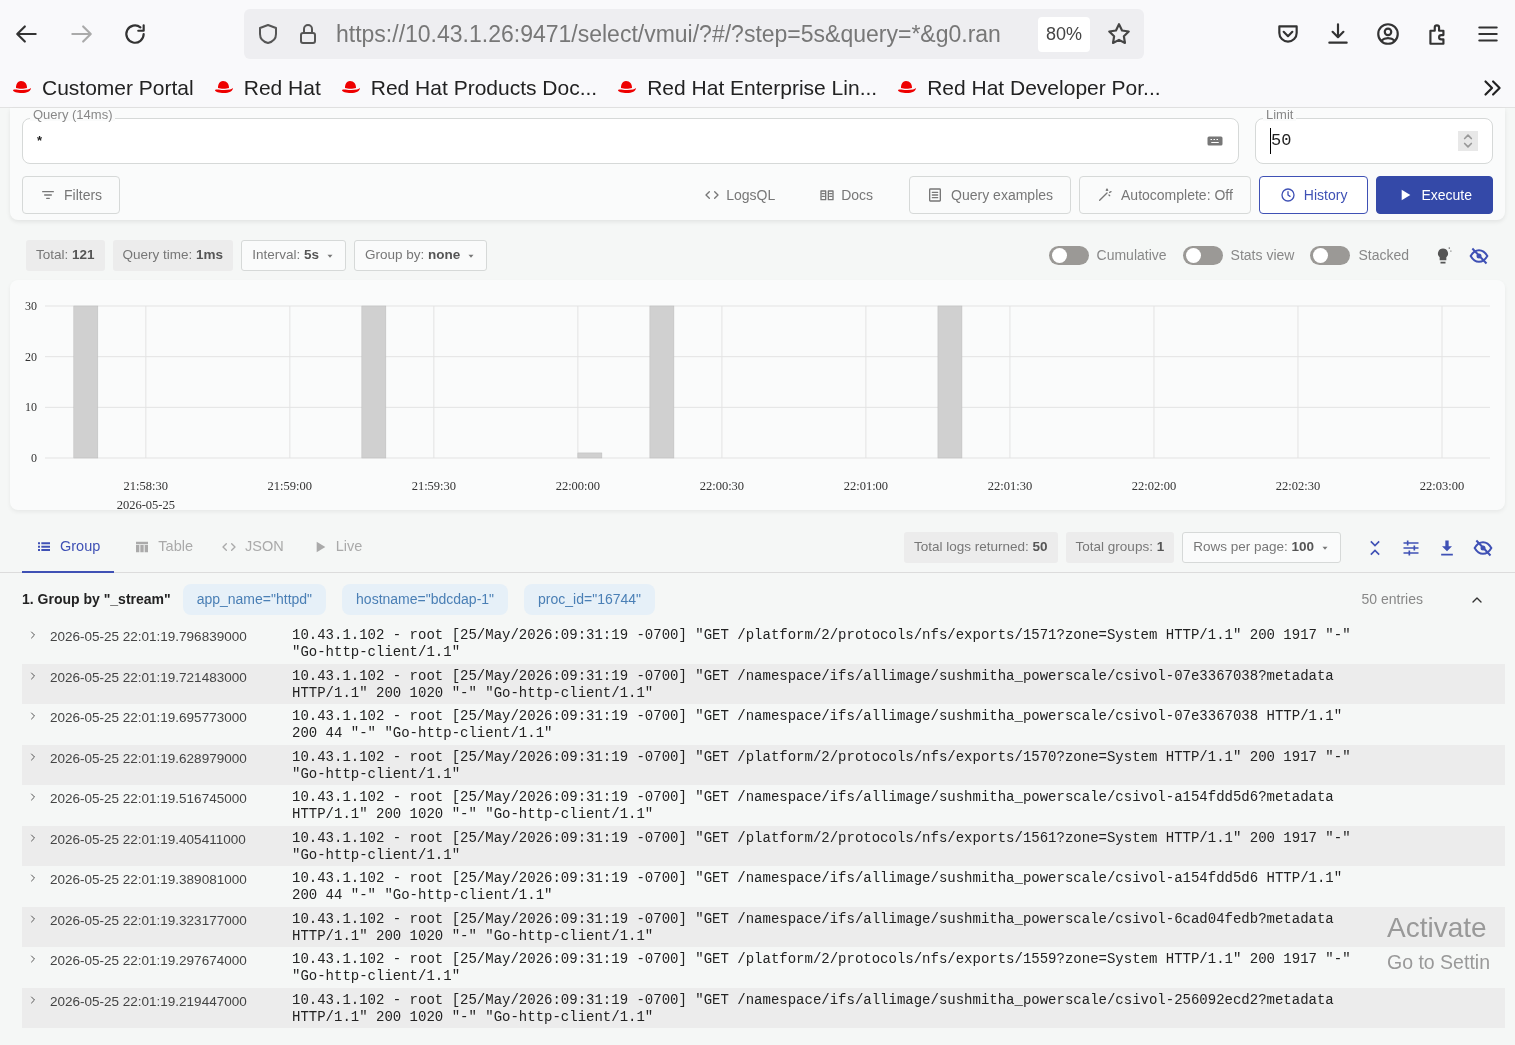 Image resolution: width=1515 pixels, height=1045 pixels. Describe the element at coordinates (1010, 486) in the screenshot. I see `axis-tick-label: 22:01:30` at that location.